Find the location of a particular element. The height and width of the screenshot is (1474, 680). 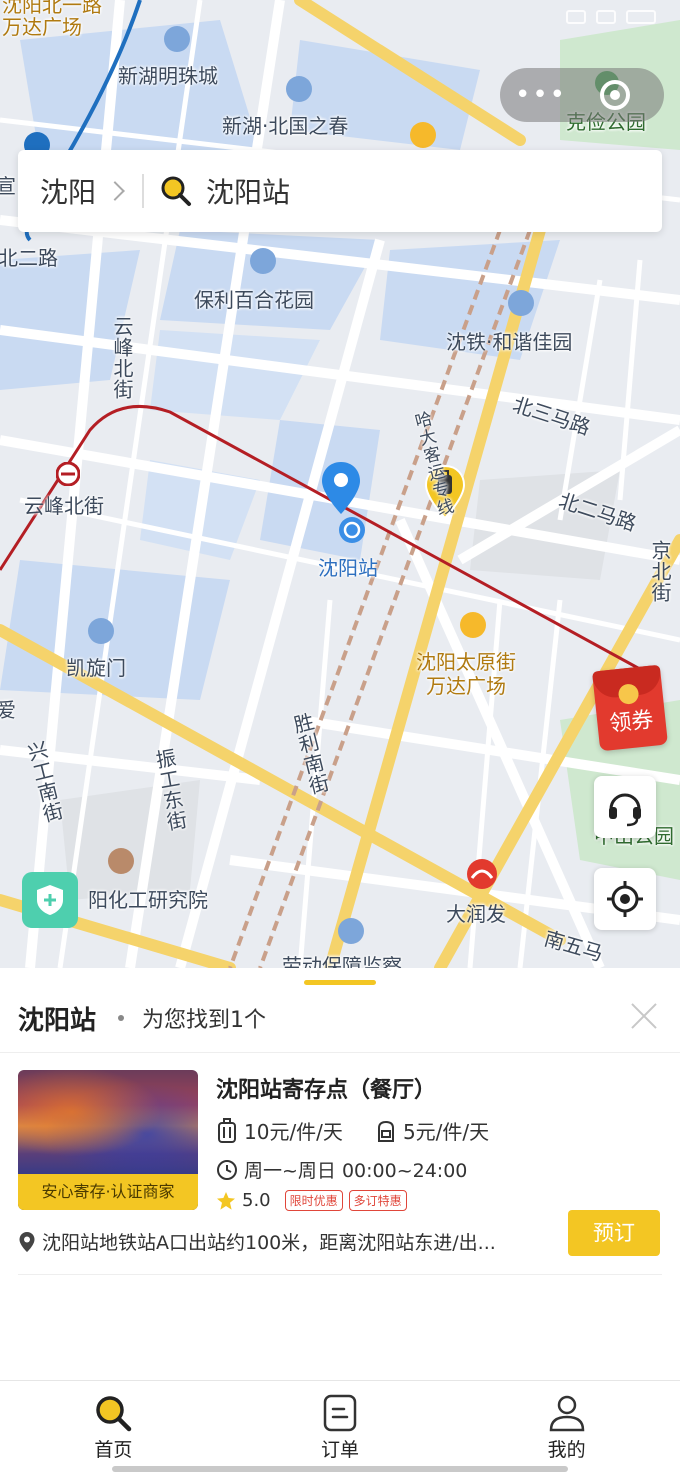

locate-me-button is located at coordinates (625, 899).